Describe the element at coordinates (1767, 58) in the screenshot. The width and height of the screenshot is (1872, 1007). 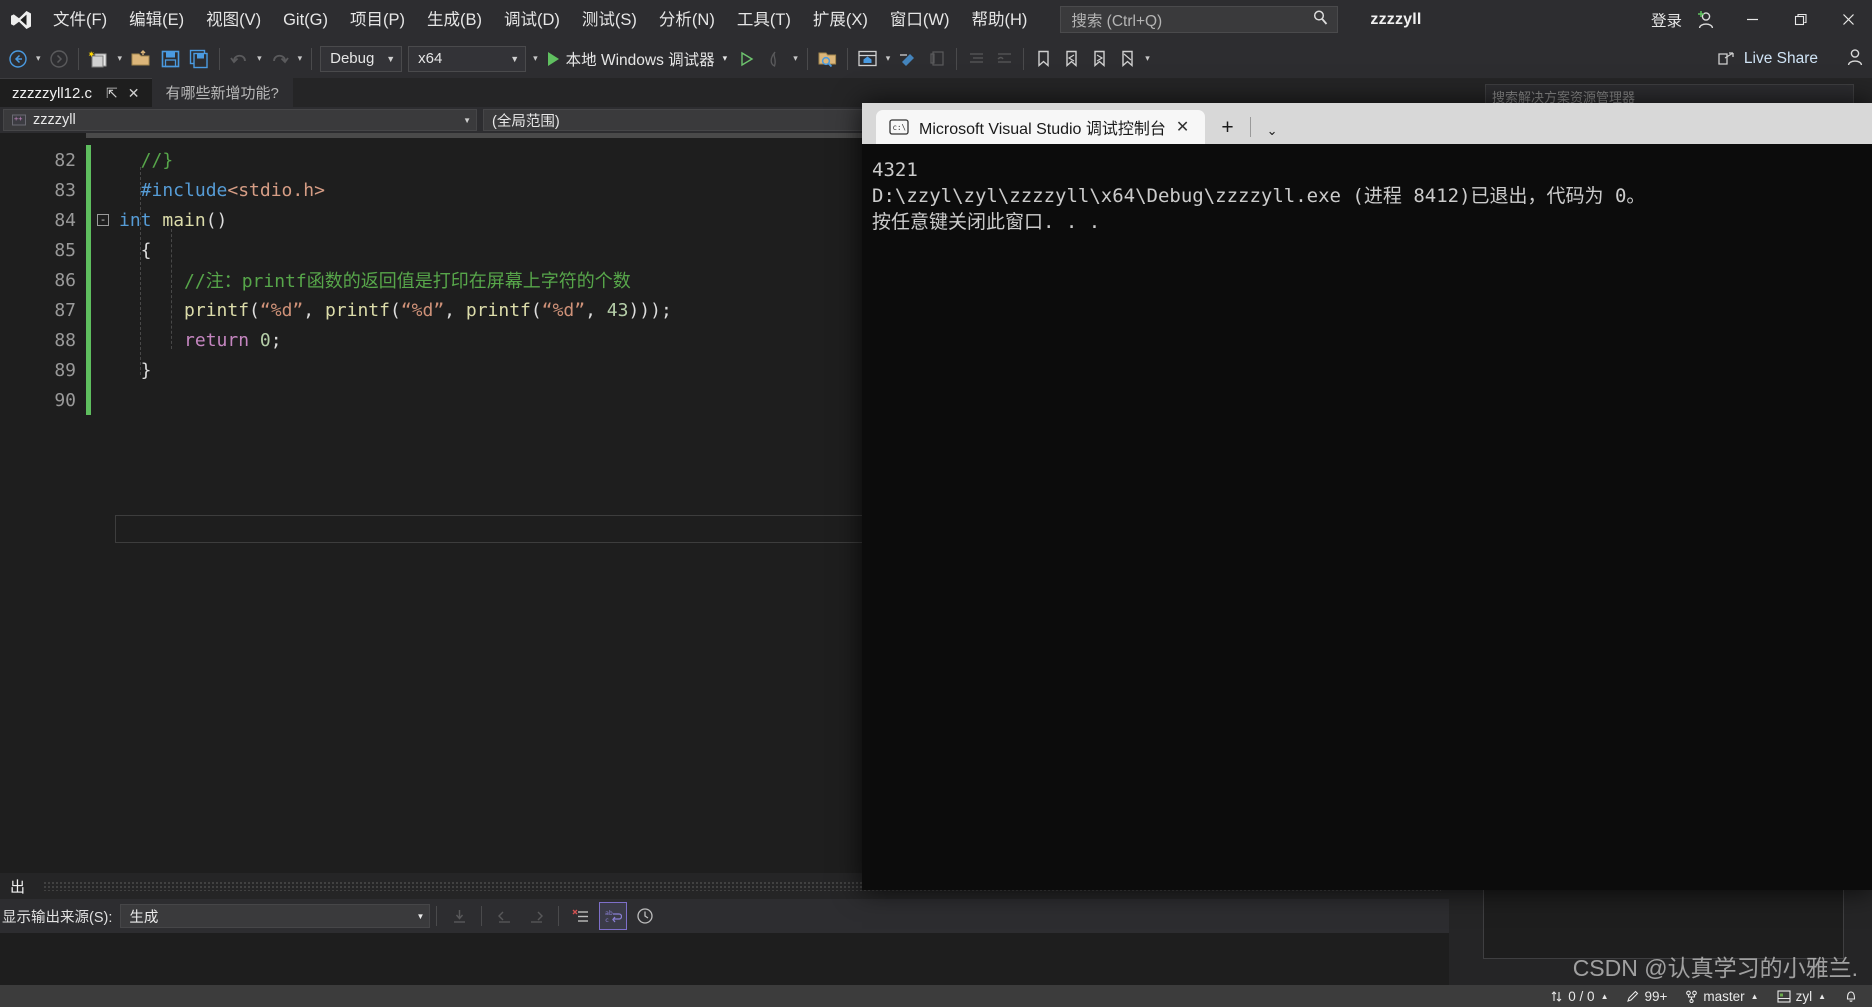
I see `live-share-button: Live Share` at that location.